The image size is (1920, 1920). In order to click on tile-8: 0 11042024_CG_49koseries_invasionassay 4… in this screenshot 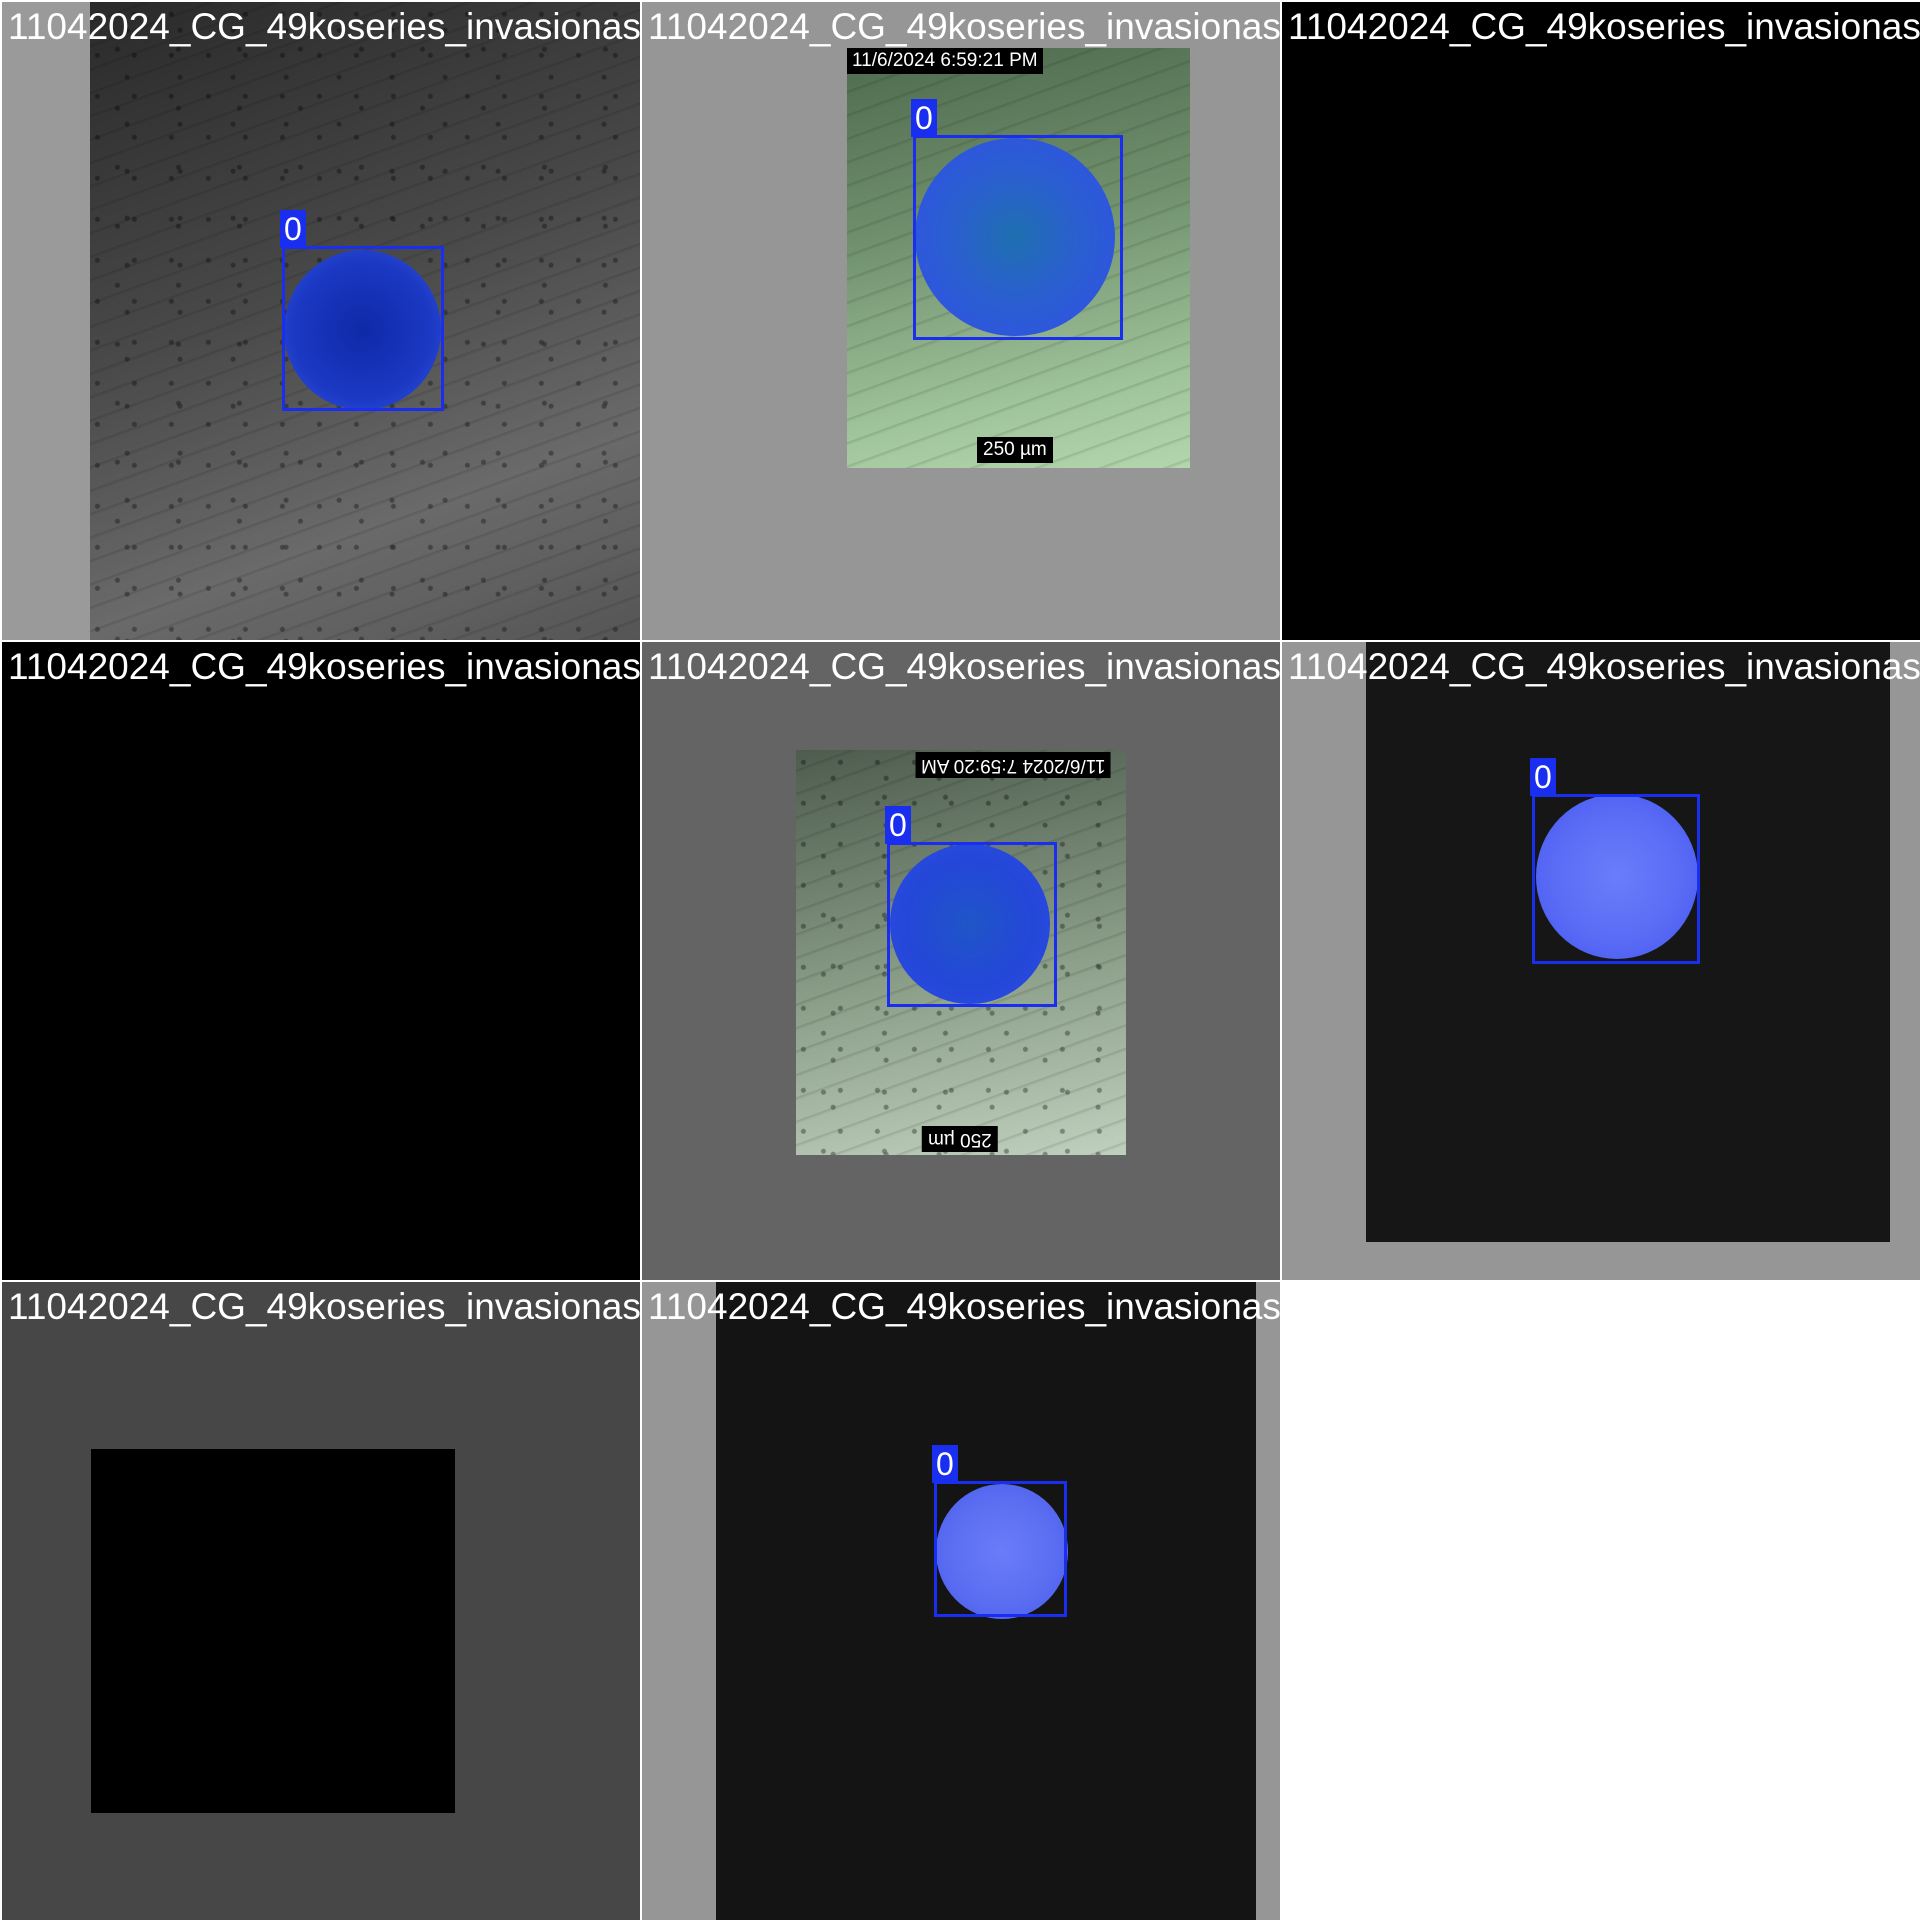, I will do `click(961, 1601)`.